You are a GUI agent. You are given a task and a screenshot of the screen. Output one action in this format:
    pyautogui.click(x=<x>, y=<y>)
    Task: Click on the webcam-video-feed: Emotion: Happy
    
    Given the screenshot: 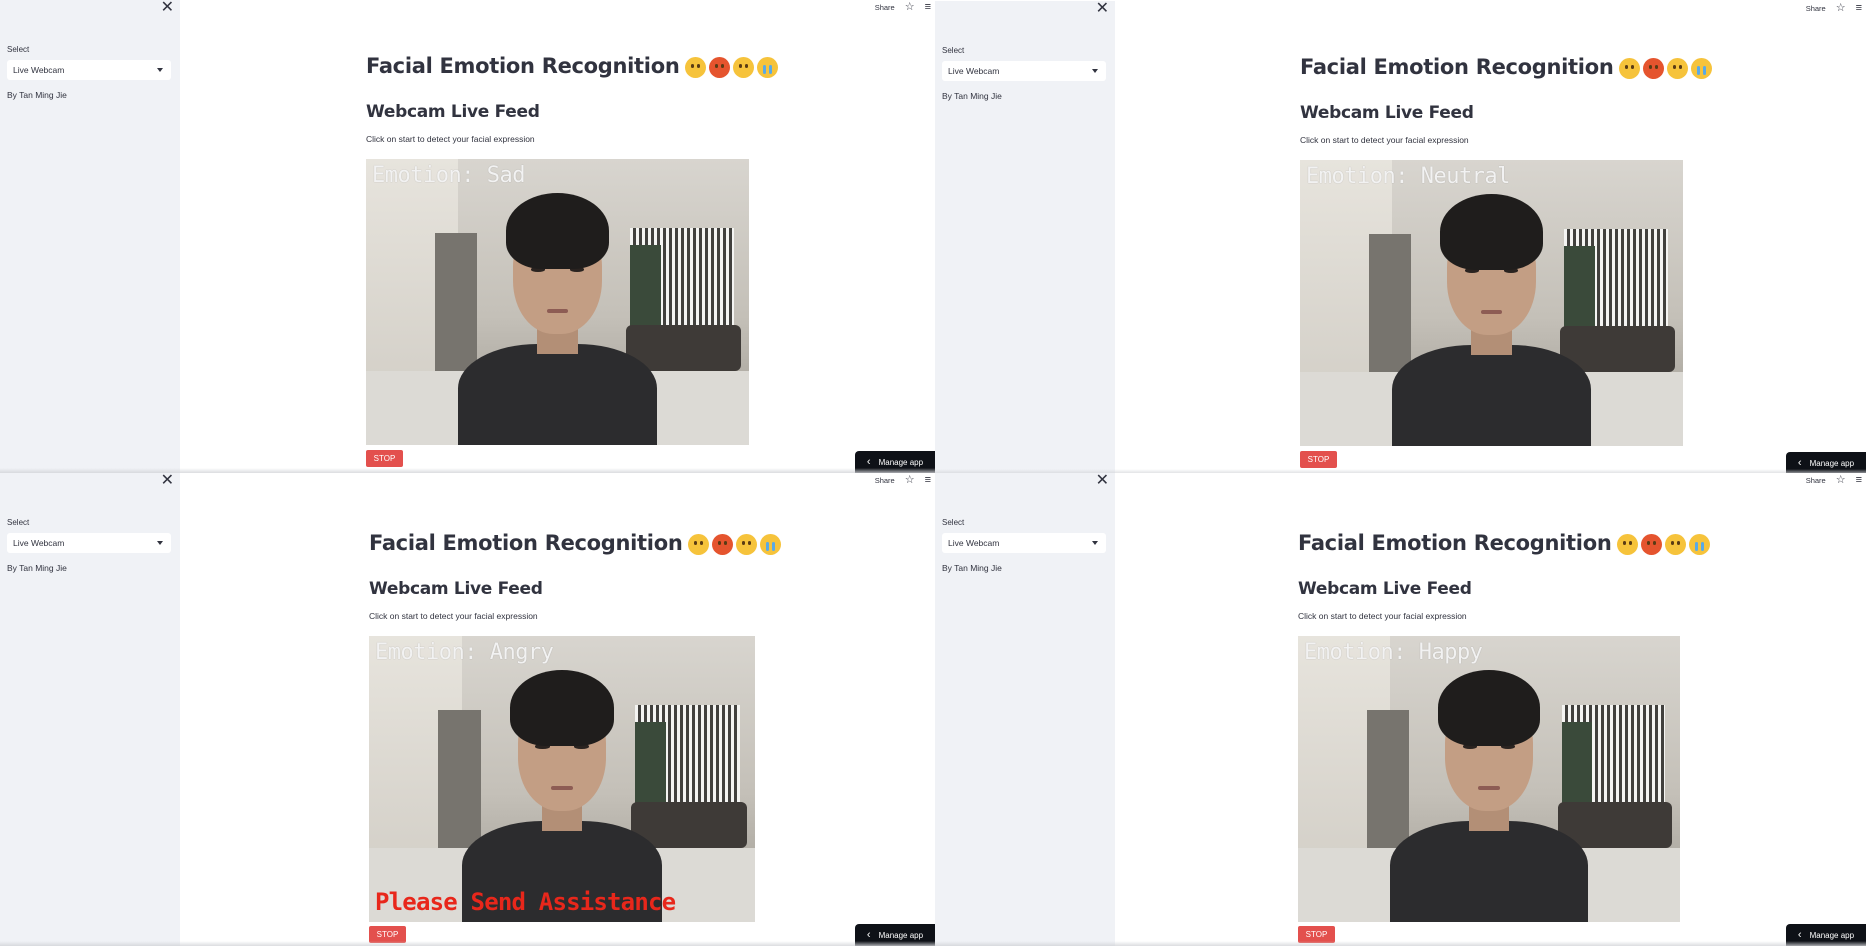 What is the action you would take?
    pyautogui.click(x=1489, y=779)
    